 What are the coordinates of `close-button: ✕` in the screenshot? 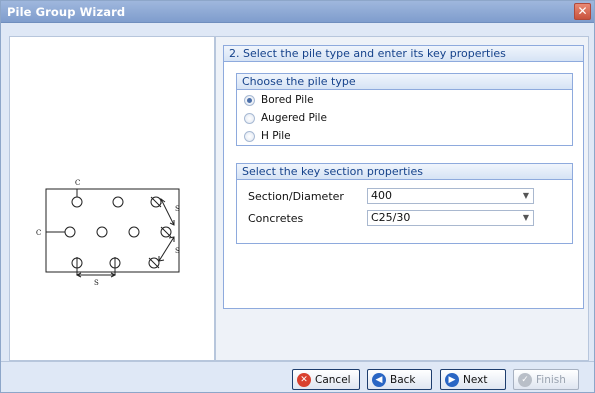 It's located at (582, 11).